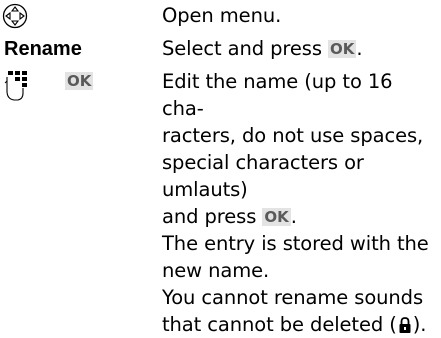  I want to click on note-line-2: that cannot be deleted ()., so click(300, 324).